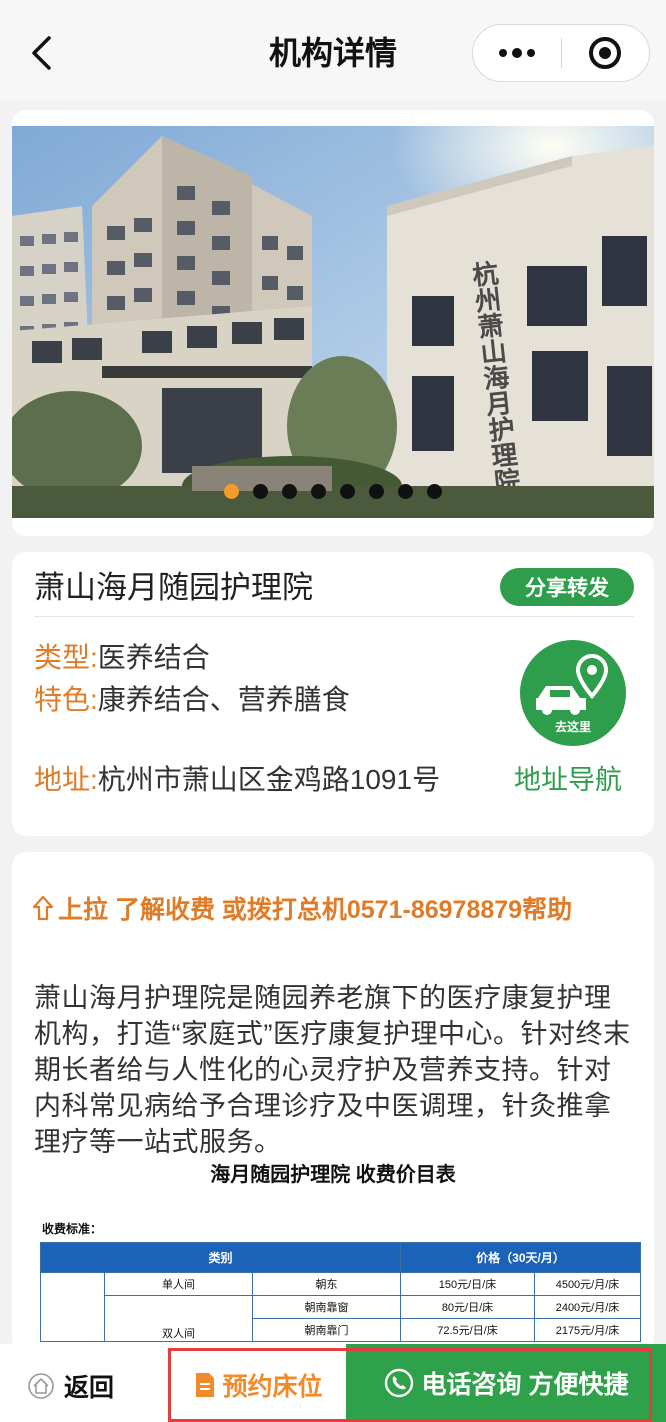 This screenshot has width=666, height=1422. Describe the element at coordinates (205, 1385) in the screenshot. I see `document-icon` at that location.